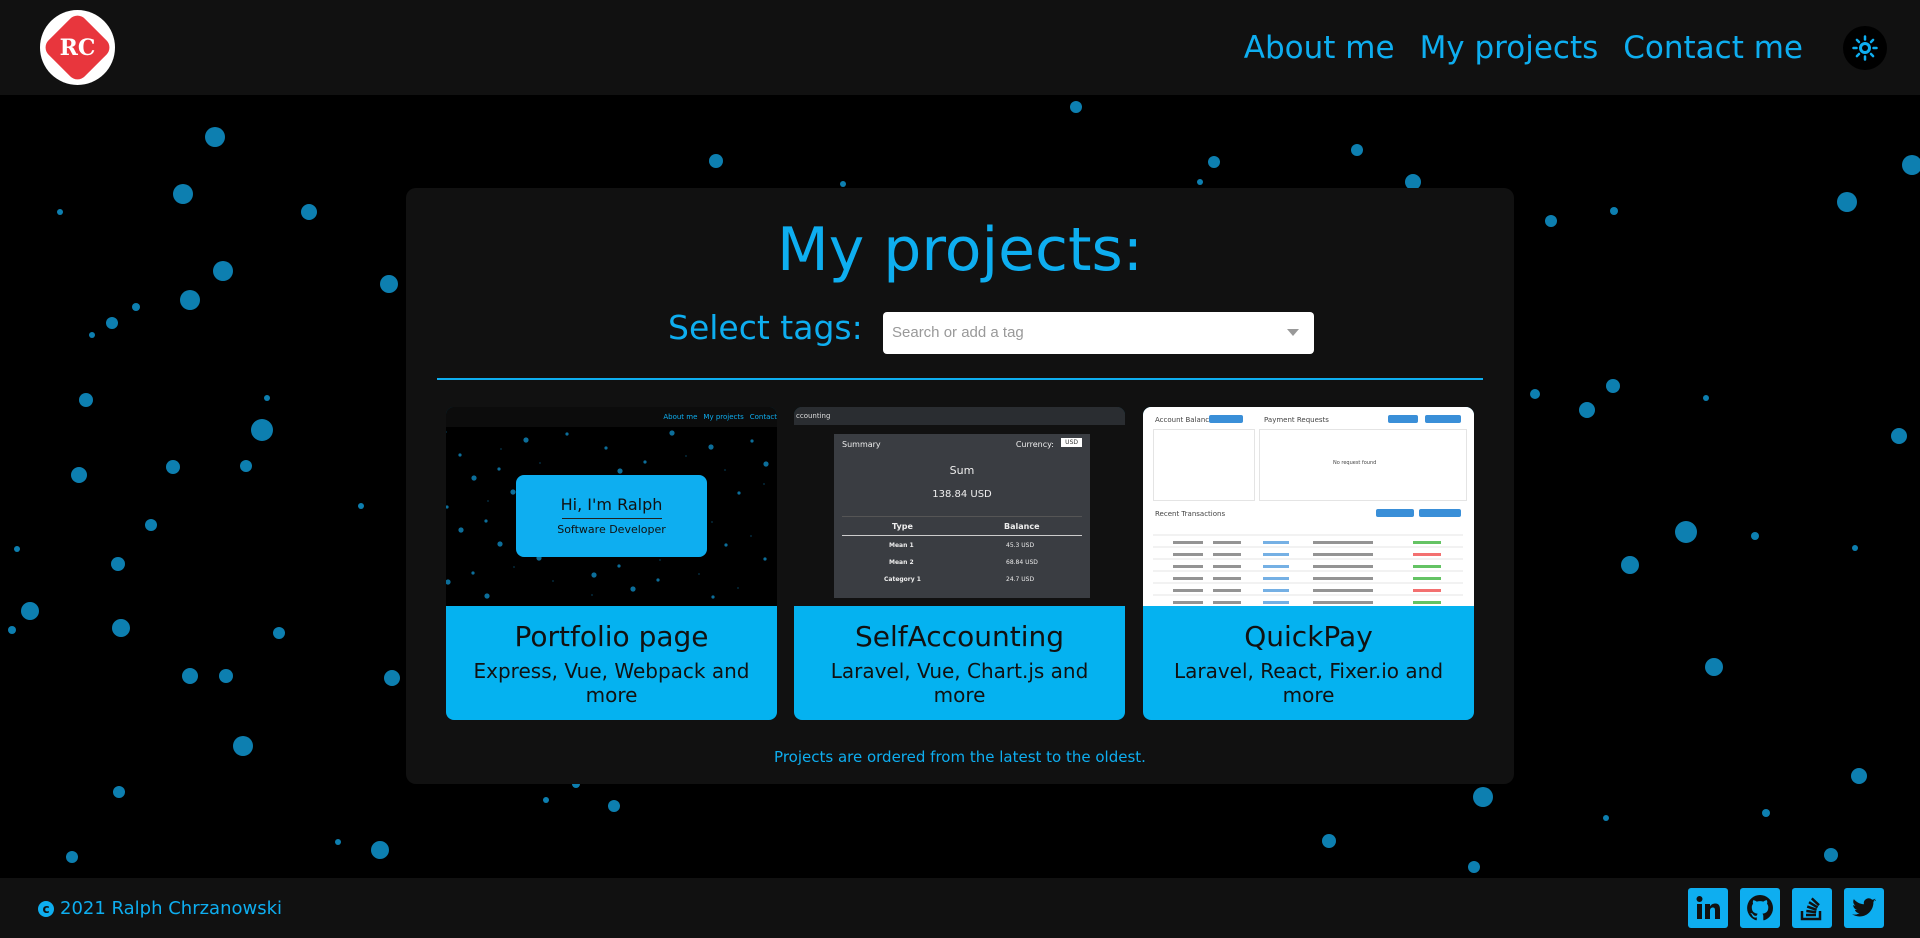  What do you see at coordinates (960, 47) in the screenshot?
I see `top-navbar: RC About me My projects Contact me` at bounding box center [960, 47].